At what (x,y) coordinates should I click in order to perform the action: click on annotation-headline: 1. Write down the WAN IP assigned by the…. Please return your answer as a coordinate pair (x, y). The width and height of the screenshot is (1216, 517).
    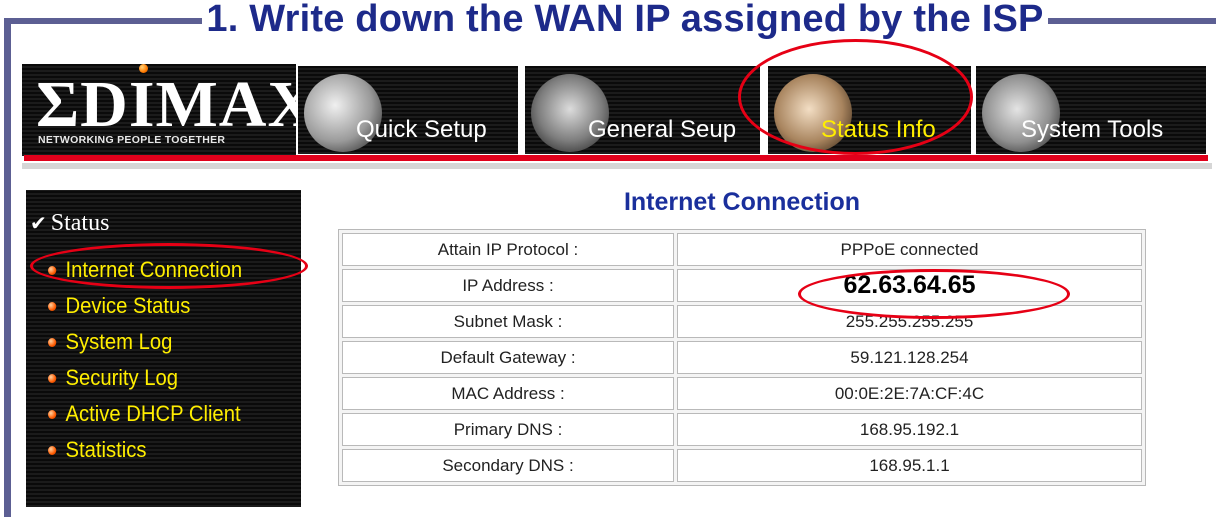
    Looking at the image, I should click on (625, 20).